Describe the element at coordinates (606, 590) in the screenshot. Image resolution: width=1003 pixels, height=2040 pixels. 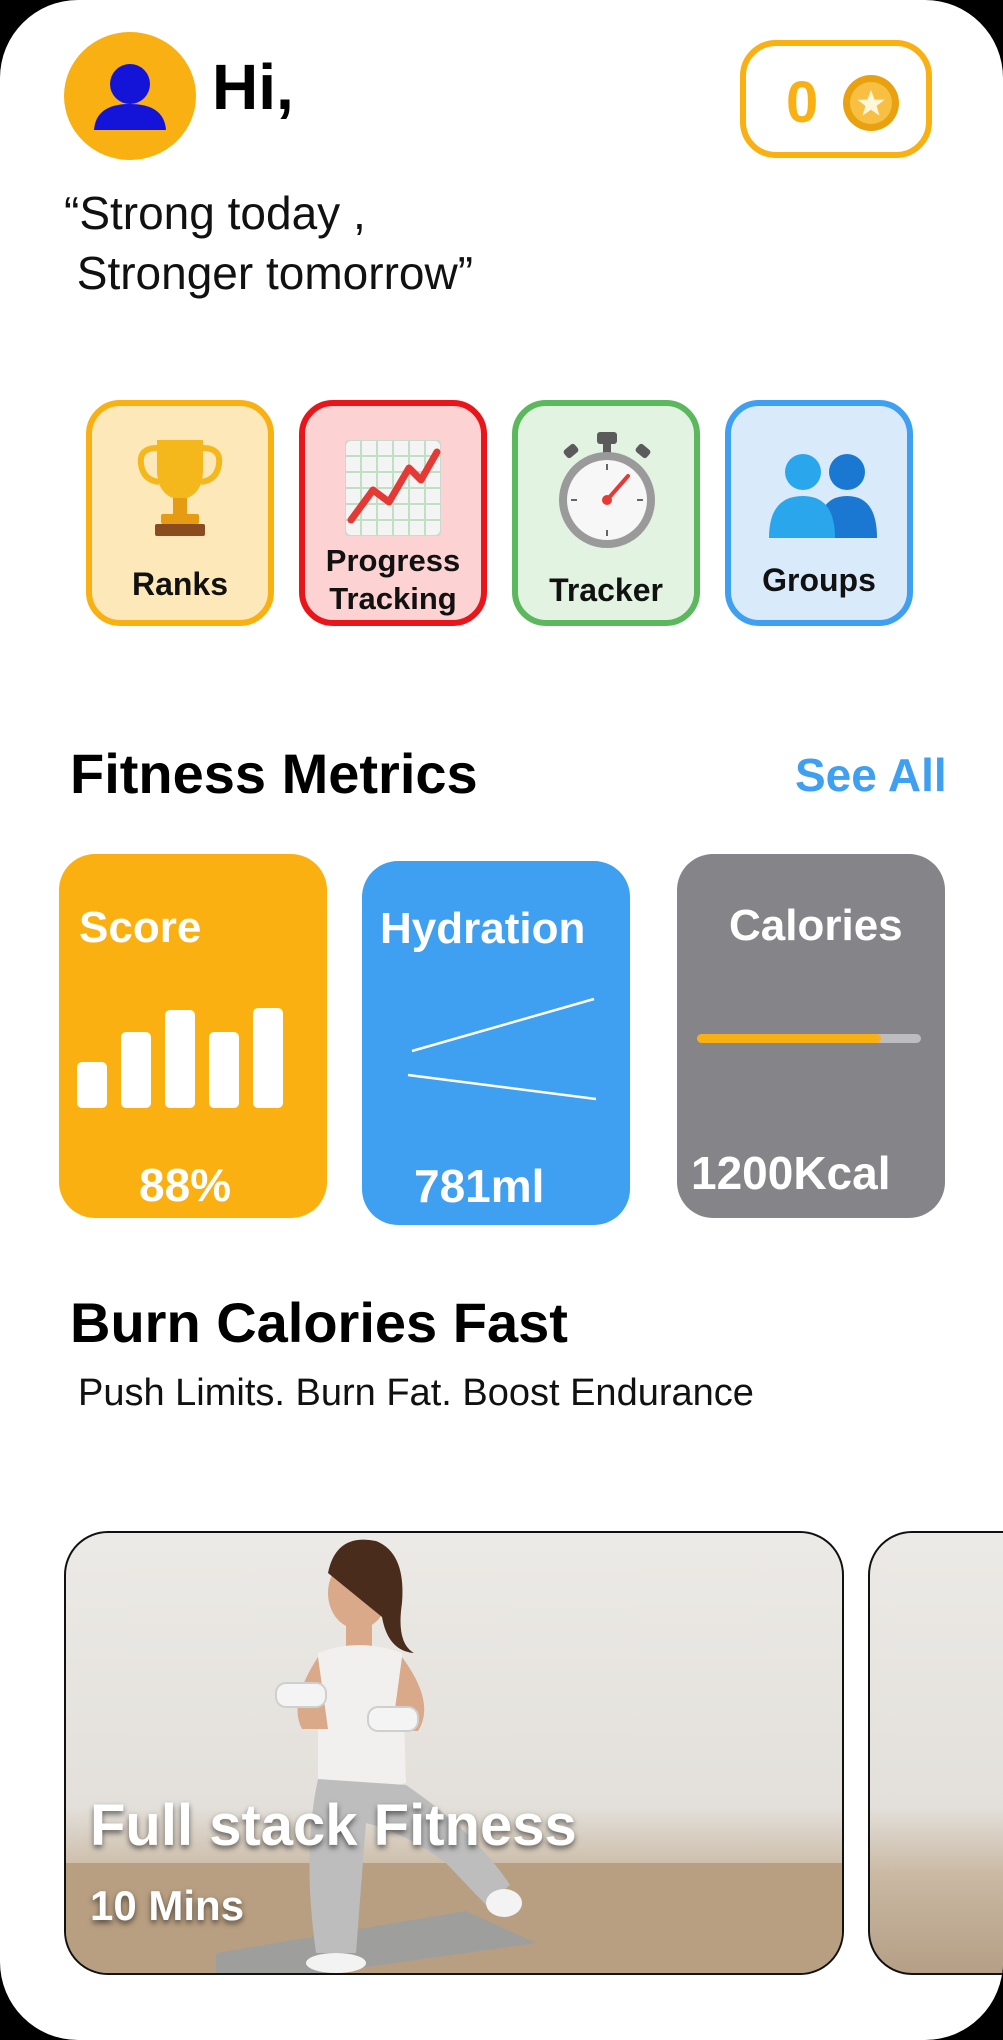
I see `tracker-label: Tracker` at that location.